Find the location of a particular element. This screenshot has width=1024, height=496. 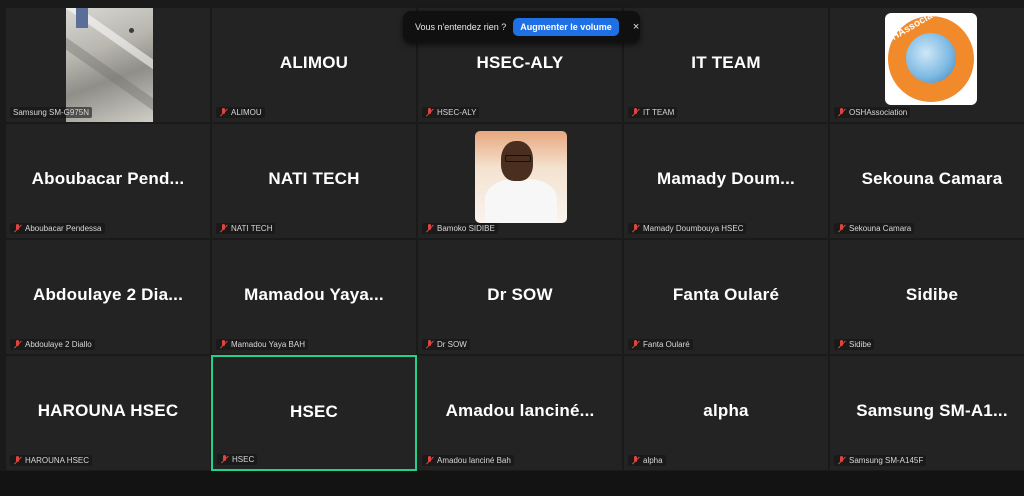

increase-volume-button: Augmenter le volume is located at coordinates (566, 27).